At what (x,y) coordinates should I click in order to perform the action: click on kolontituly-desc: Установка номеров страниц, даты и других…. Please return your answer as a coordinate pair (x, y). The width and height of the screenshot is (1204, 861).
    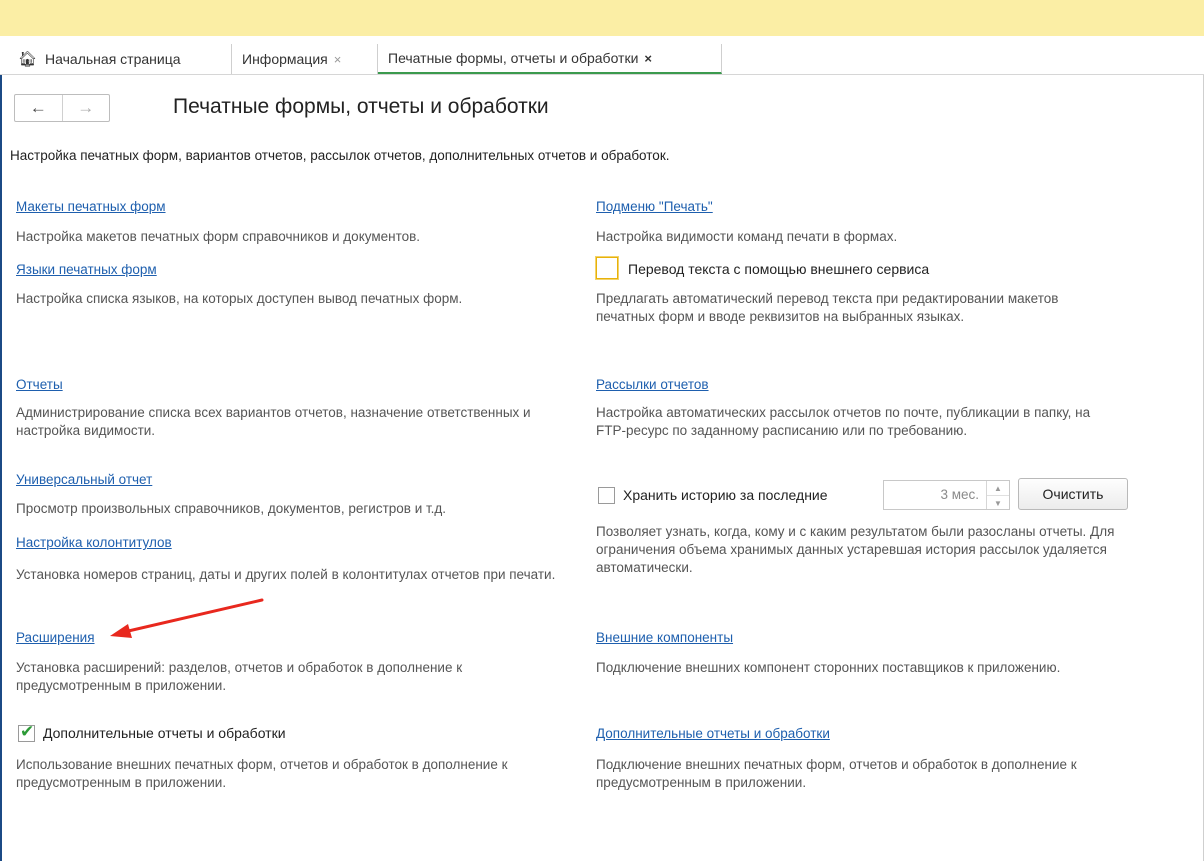
    Looking at the image, I should click on (286, 574).